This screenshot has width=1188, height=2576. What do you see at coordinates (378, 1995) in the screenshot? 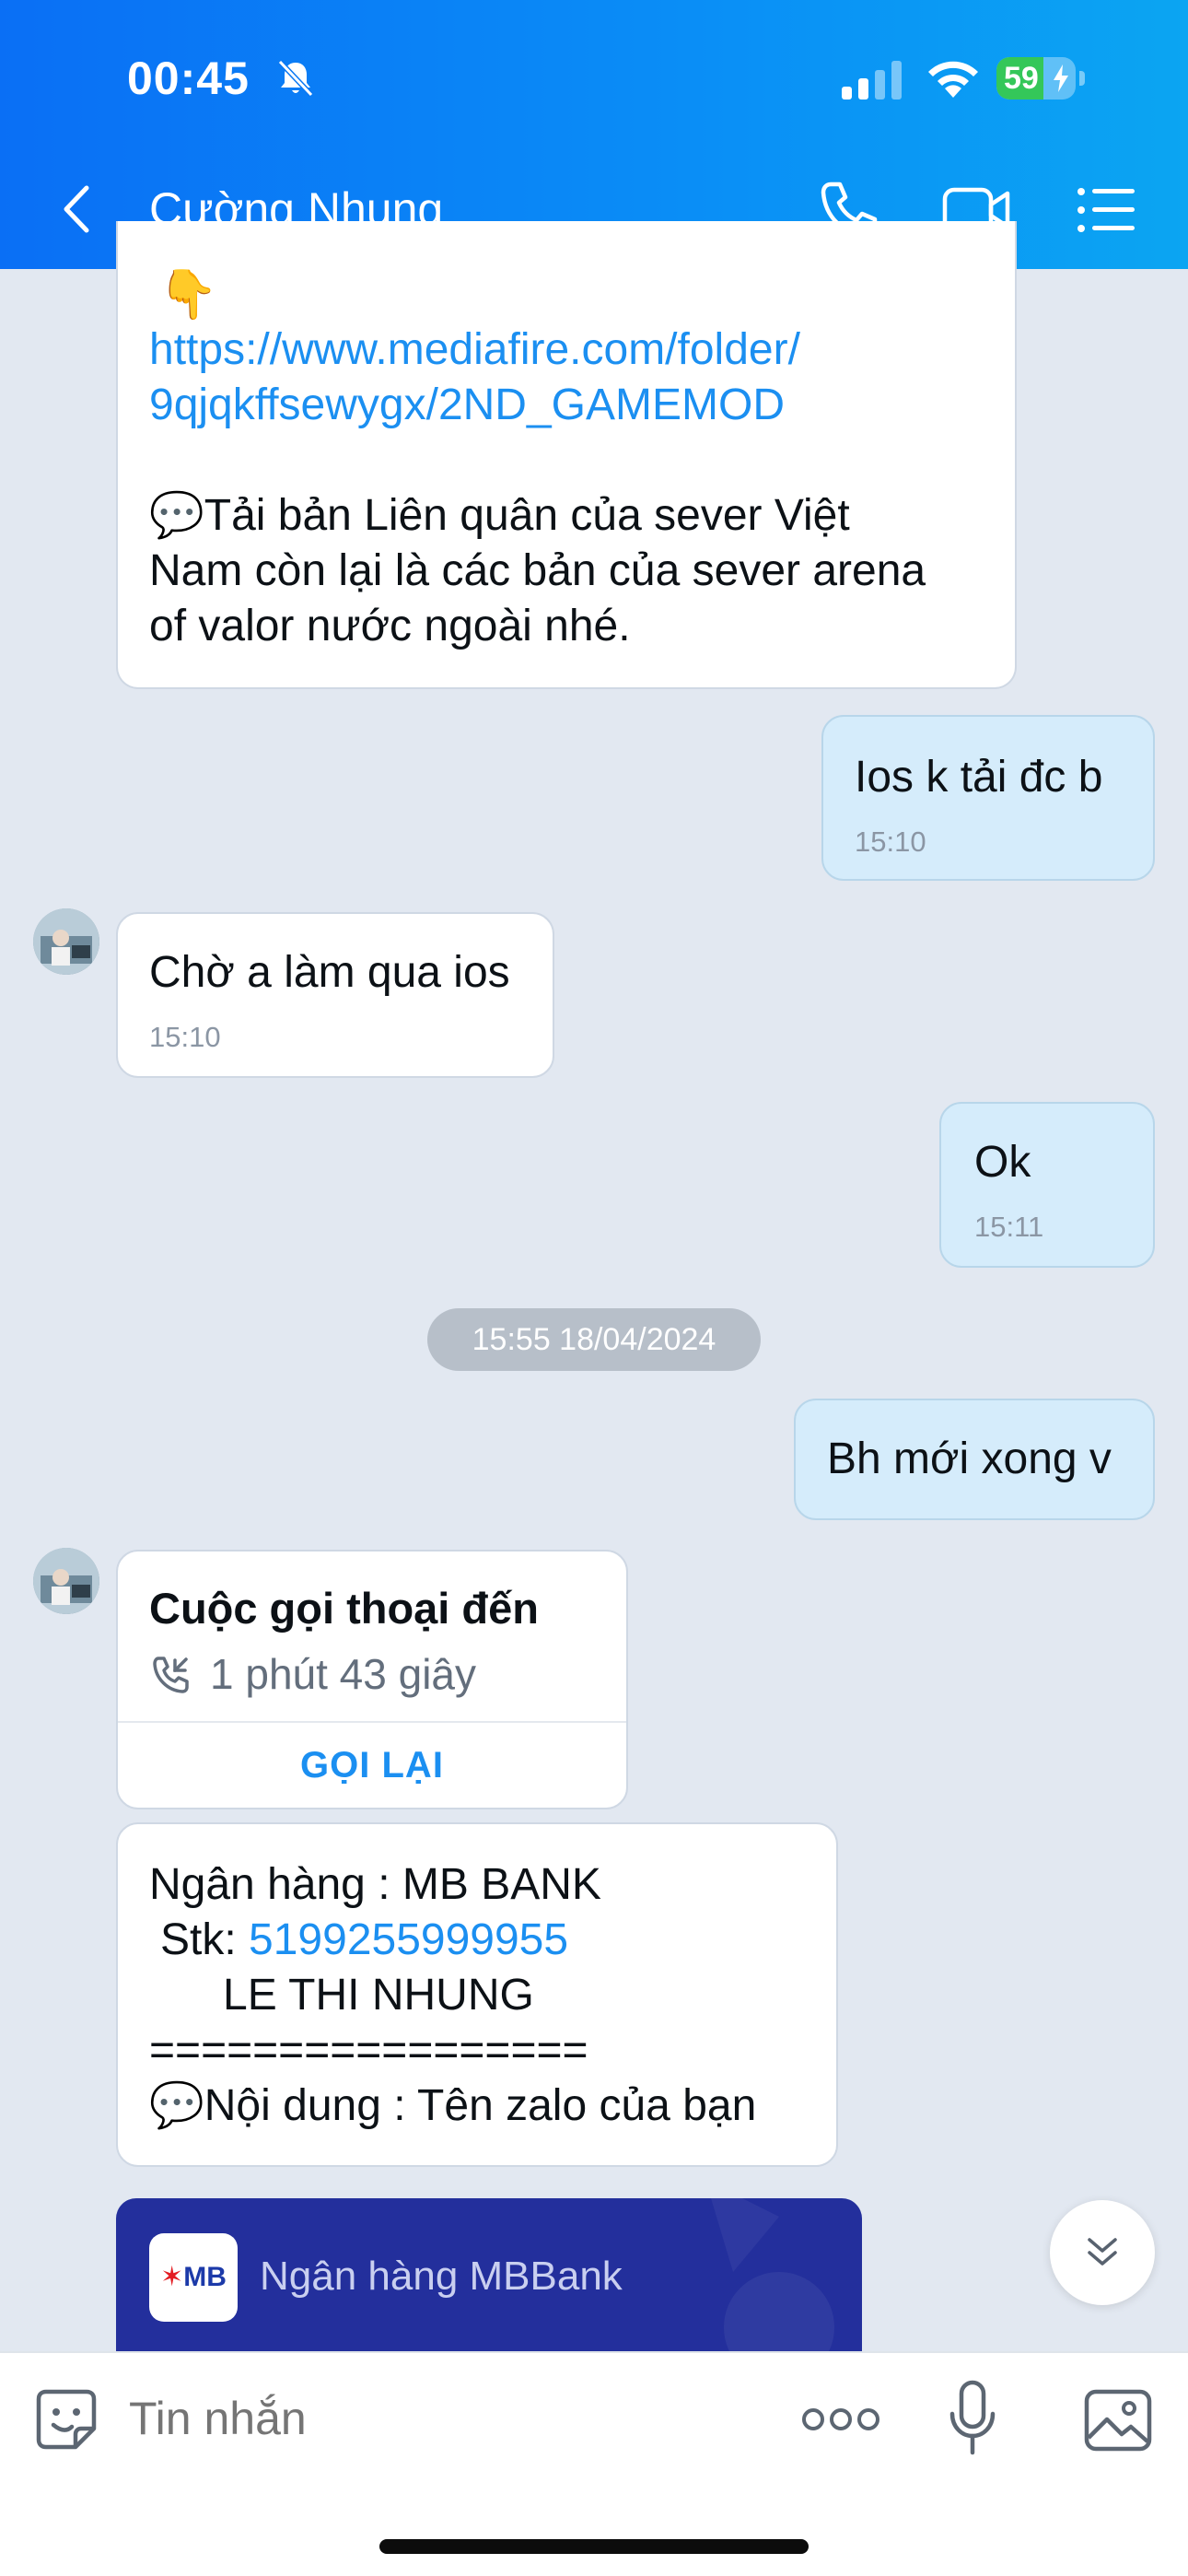
I see `account-holder: LE THI NHUNG` at bounding box center [378, 1995].